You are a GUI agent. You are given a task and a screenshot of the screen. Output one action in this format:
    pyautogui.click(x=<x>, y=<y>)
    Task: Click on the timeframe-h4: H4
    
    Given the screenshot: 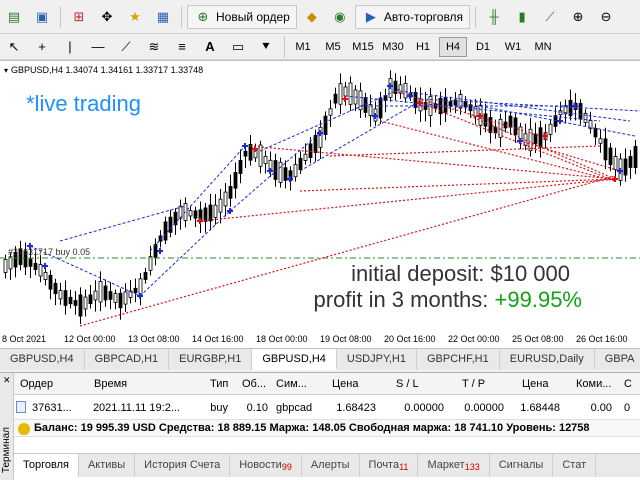 What is the action you would take?
    pyautogui.click(x=453, y=46)
    